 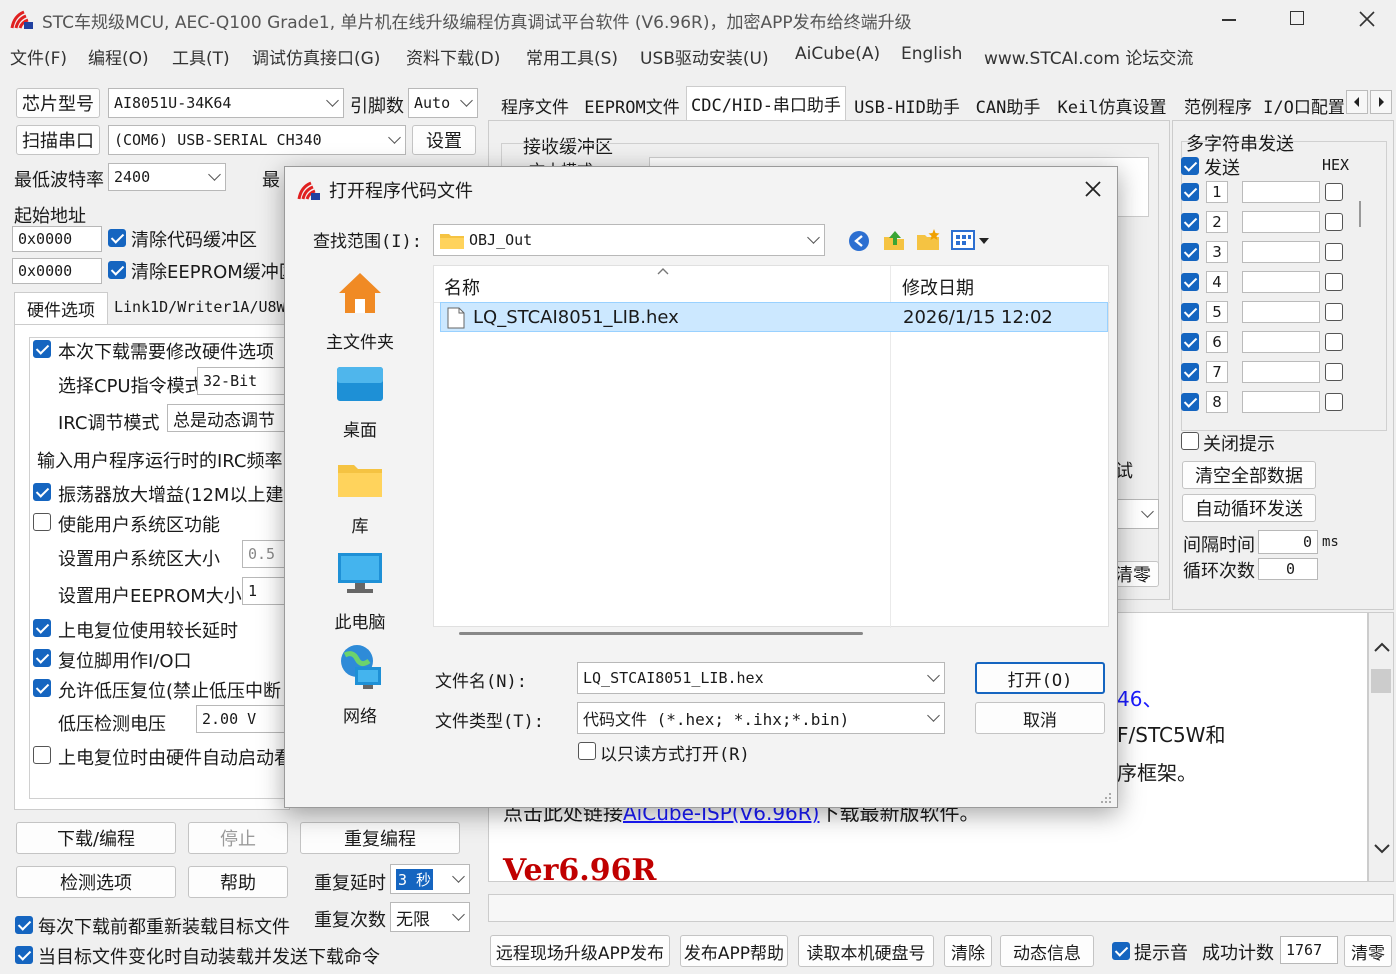 What do you see at coordinates (1217, 372) in the screenshot?
I see `send-row-number: 7` at bounding box center [1217, 372].